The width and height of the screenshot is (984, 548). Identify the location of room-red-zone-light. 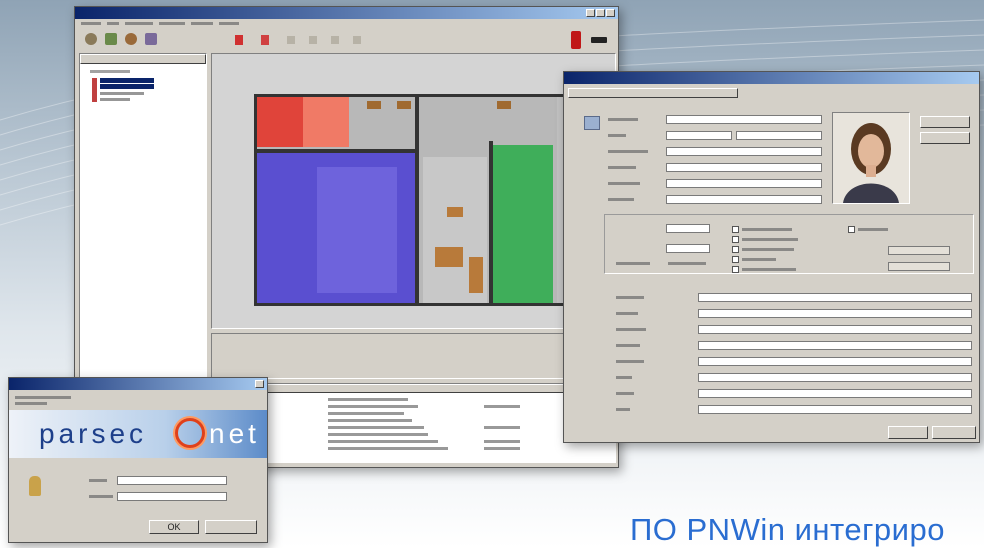
(326, 122).